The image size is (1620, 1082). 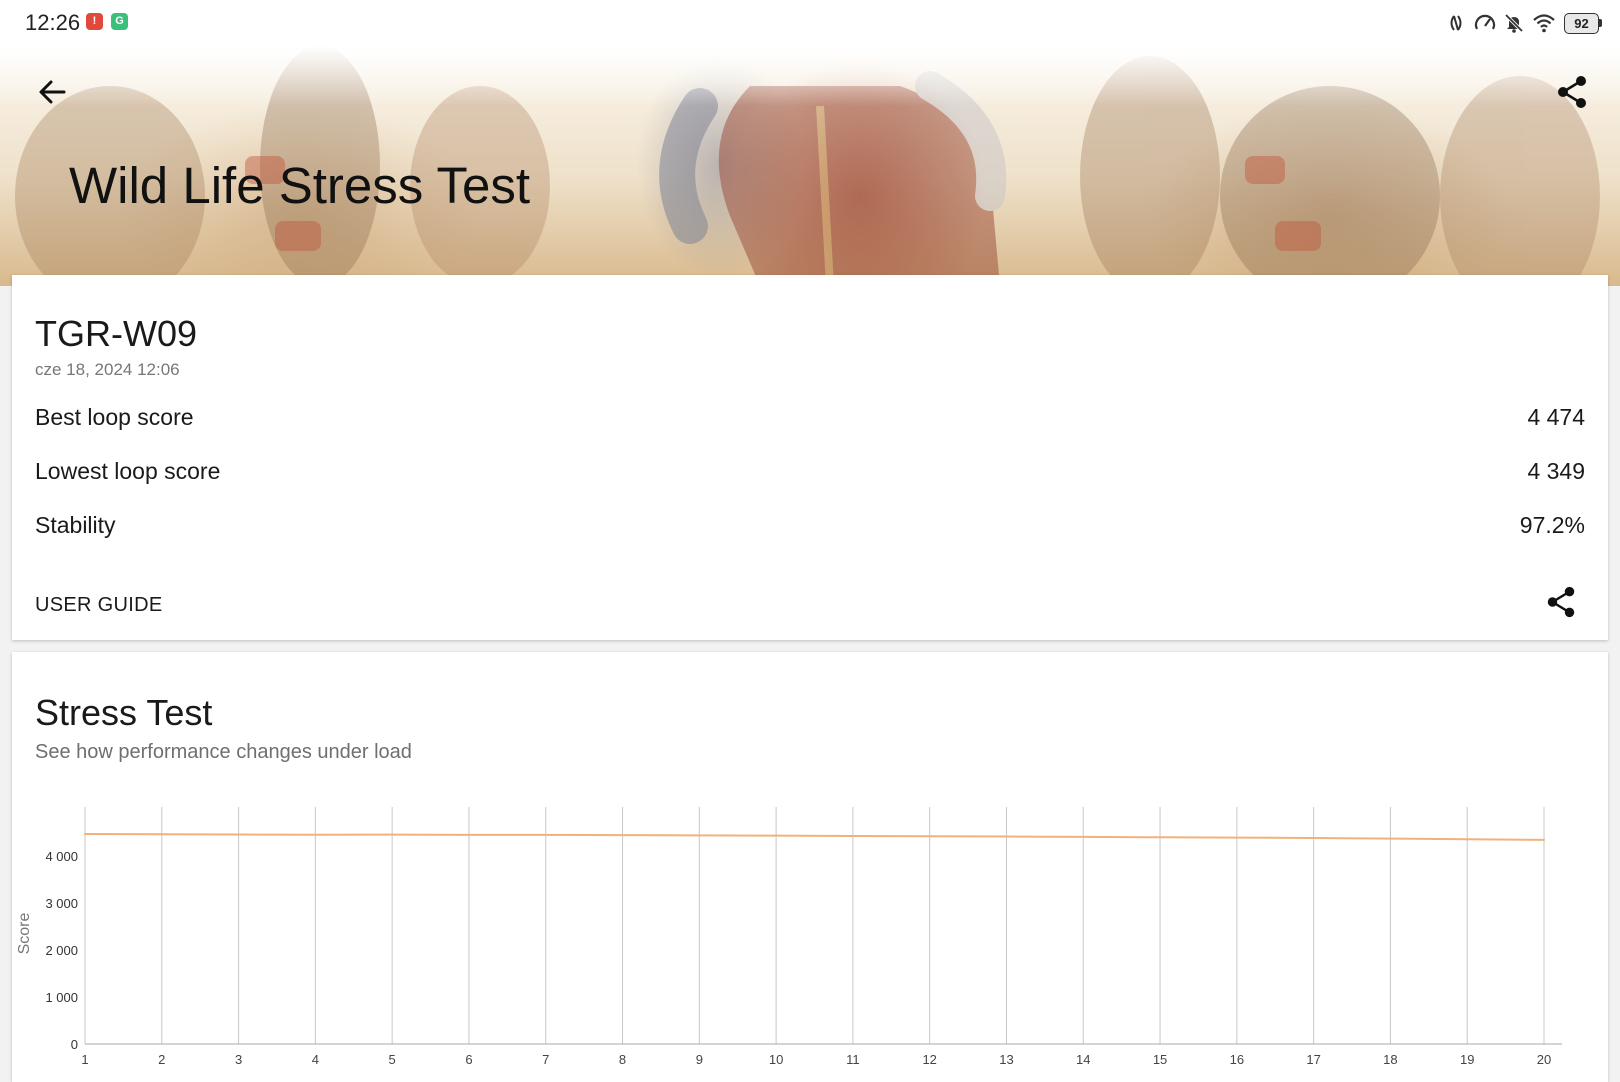 What do you see at coordinates (814, 836) in the screenshot?
I see `series-line` at bounding box center [814, 836].